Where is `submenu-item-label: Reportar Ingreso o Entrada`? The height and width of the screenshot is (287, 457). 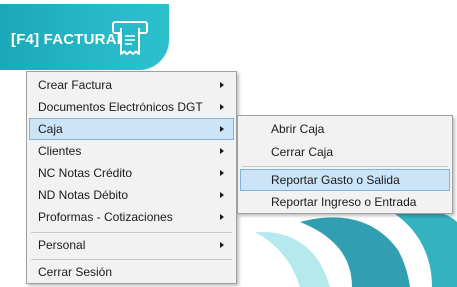
submenu-item-label: Reportar Ingreso o Entrada is located at coordinates (344, 202).